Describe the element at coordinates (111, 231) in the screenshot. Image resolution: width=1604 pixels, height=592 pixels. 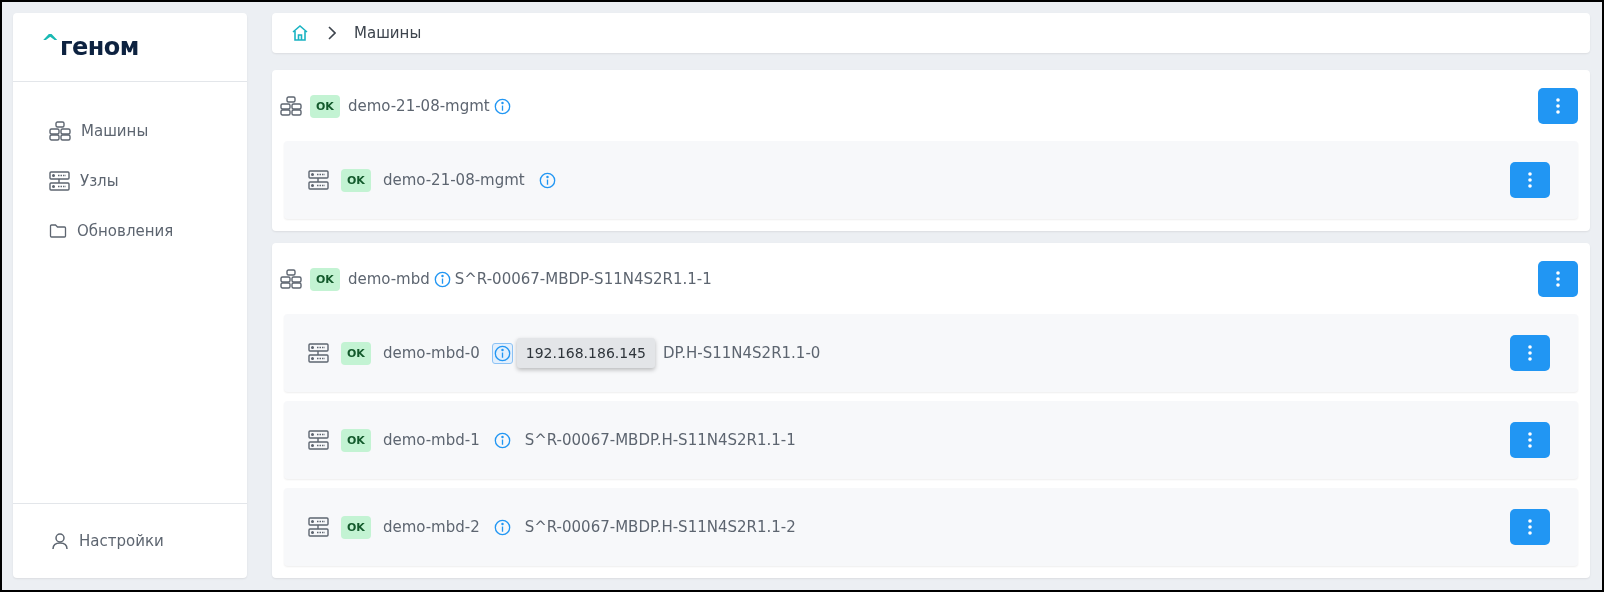
I see `nav-item: Обновления` at that location.